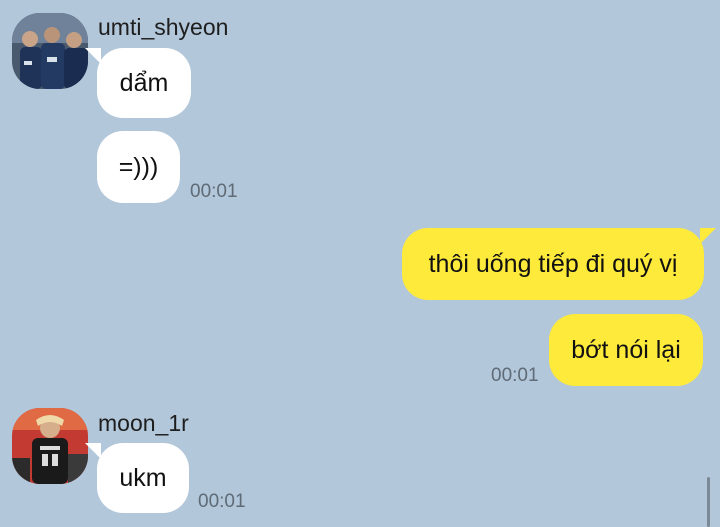  I want to click on team-photo-avatar-icon, so click(50, 51).